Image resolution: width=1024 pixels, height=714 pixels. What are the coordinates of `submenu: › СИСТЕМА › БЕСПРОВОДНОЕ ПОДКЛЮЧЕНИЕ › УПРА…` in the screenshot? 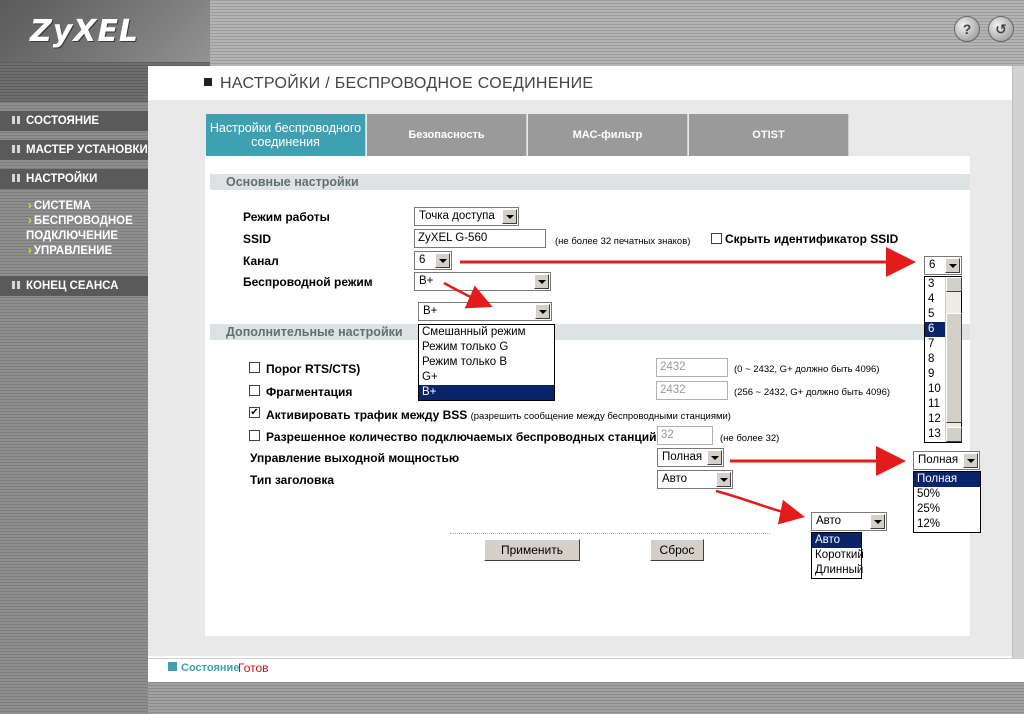 It's located at (79, 229).